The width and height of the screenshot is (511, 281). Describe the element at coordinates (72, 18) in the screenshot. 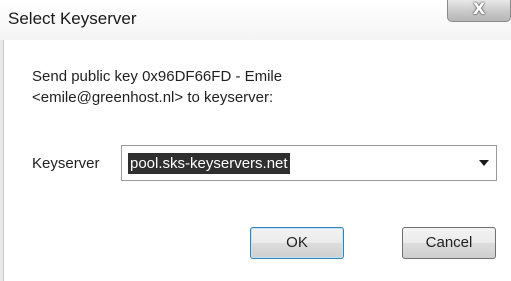

I see `window-title: Select Keyserver` at that location.